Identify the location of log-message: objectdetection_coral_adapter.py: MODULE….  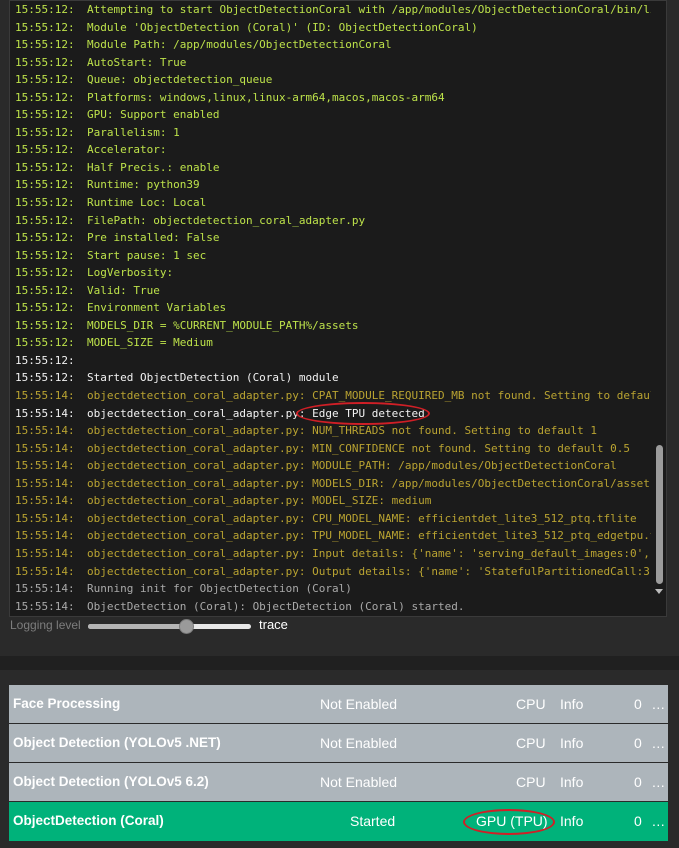
(352, 466).